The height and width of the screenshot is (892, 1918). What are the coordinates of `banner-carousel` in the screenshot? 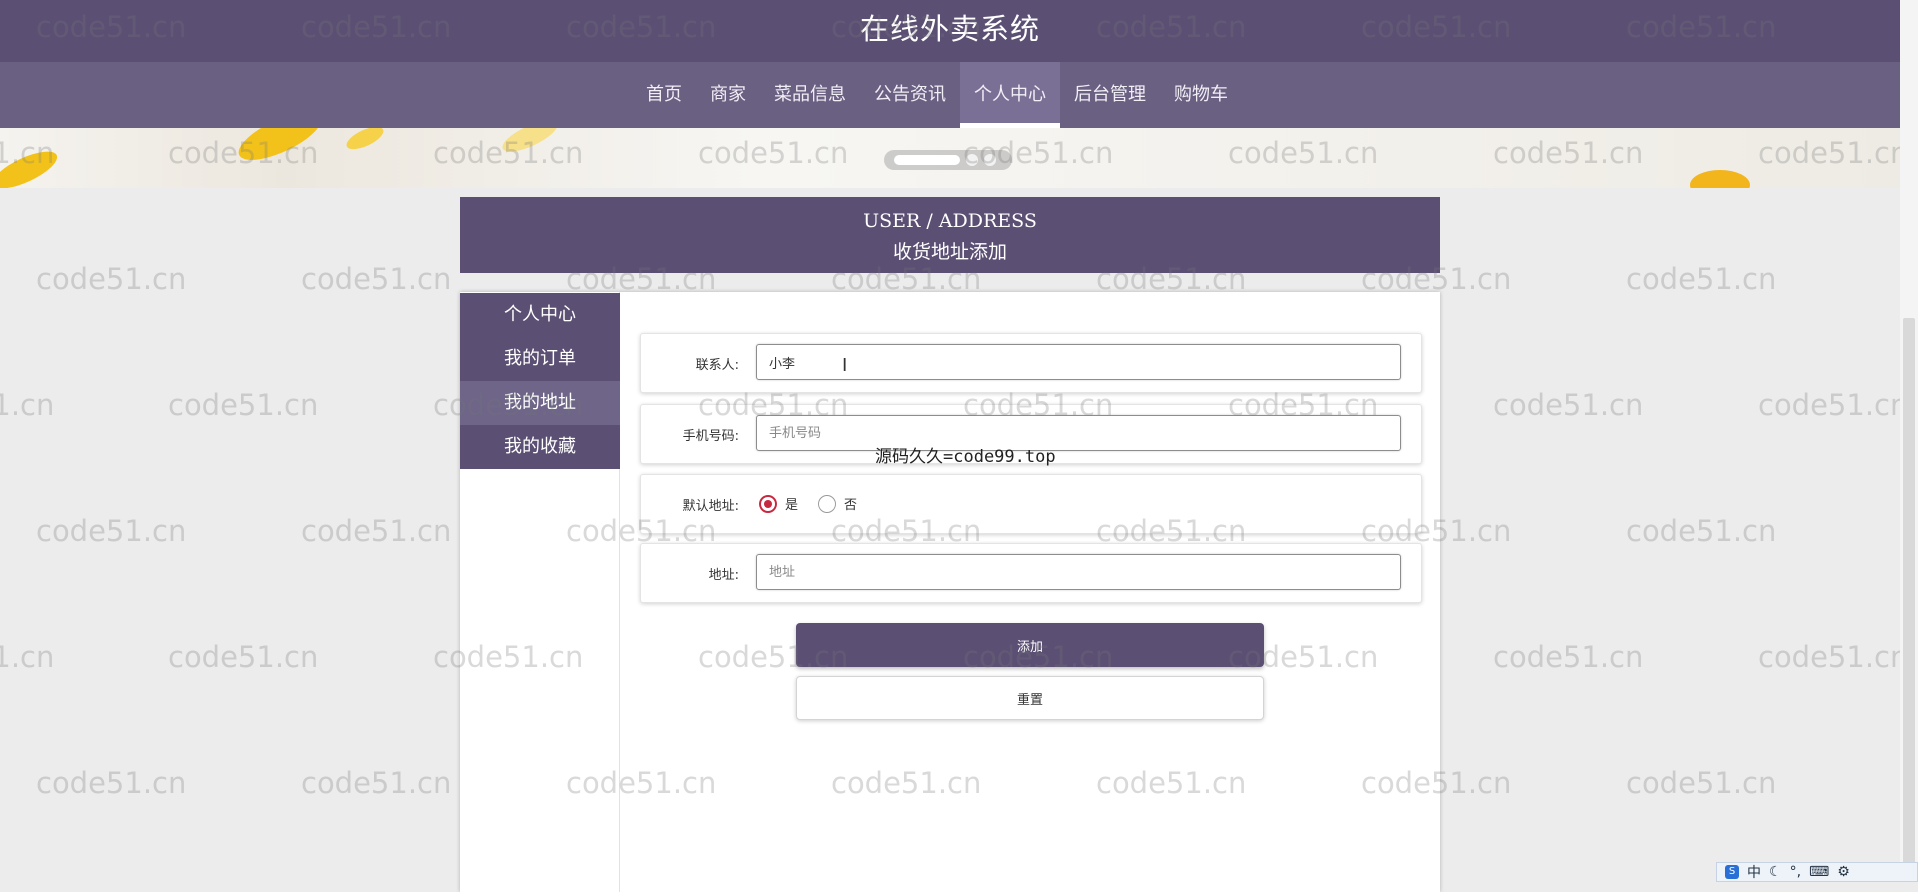 It's located at (950, 158).